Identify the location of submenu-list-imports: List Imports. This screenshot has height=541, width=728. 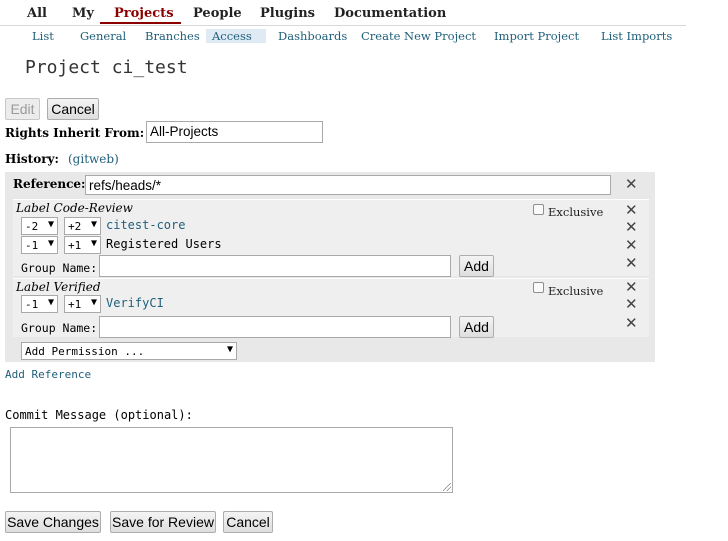
(636, 36).